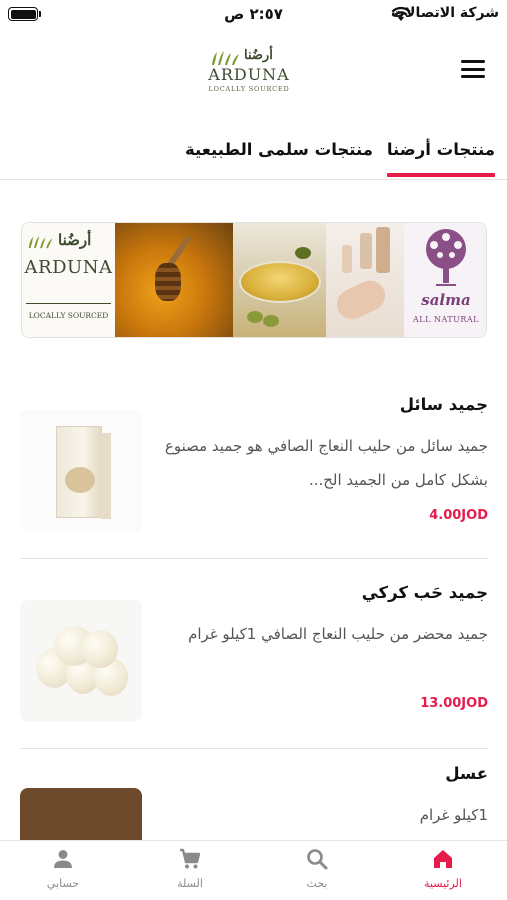 The width and height of the screenshot is (507, 900). What do you see at coordinates (68, 267) in the screenshot?
I see `banner-arduna-name: ARDUNA` at bounding box center [68, 267].